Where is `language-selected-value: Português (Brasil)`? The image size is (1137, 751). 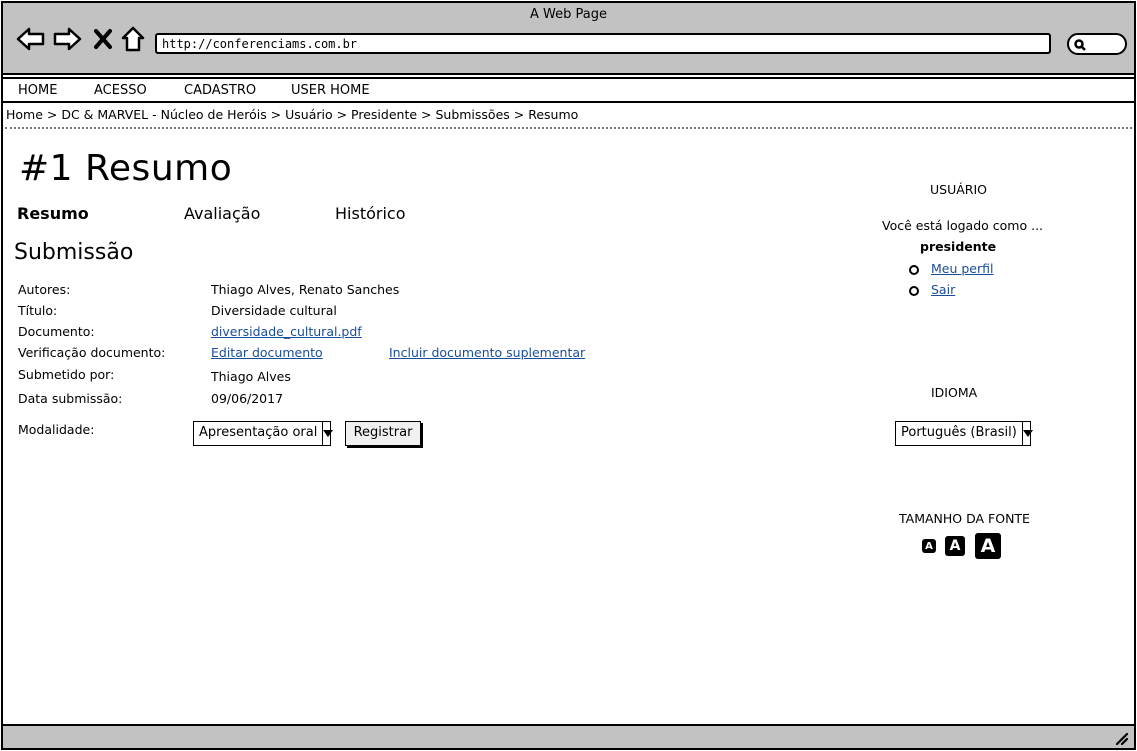
language-selected-value: Português (Brasil) is located at coordinates (959, 432).